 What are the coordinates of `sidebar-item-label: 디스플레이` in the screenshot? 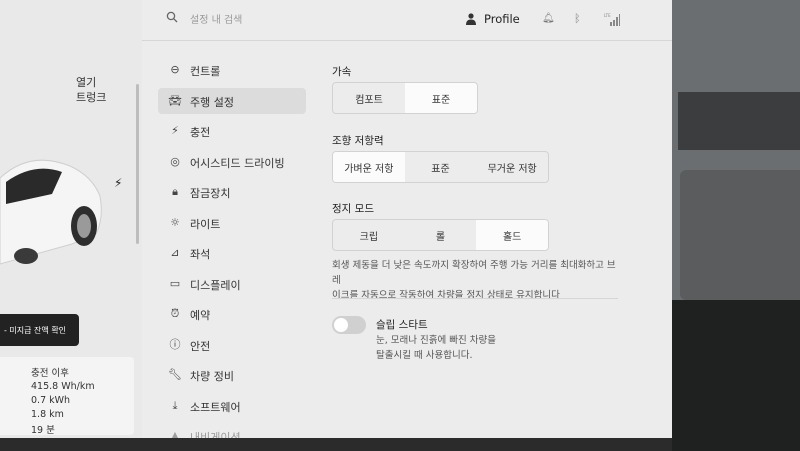 It's located at (215, 285).